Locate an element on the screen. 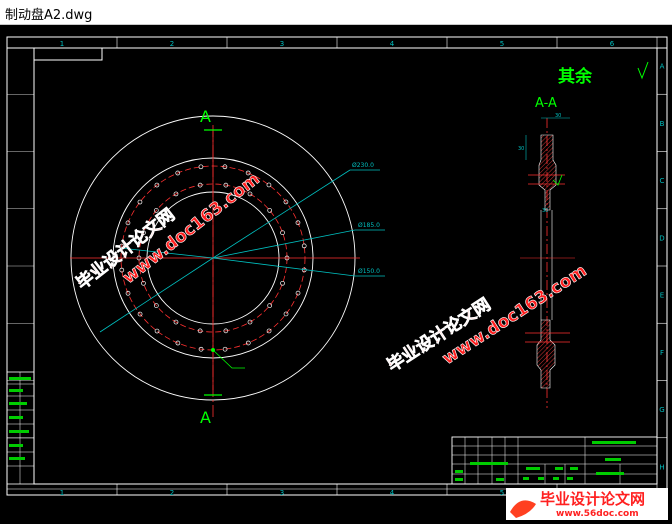 This screenshot has width=672, height=524. dim-w1: 30 is located at coordinates (558, 116).